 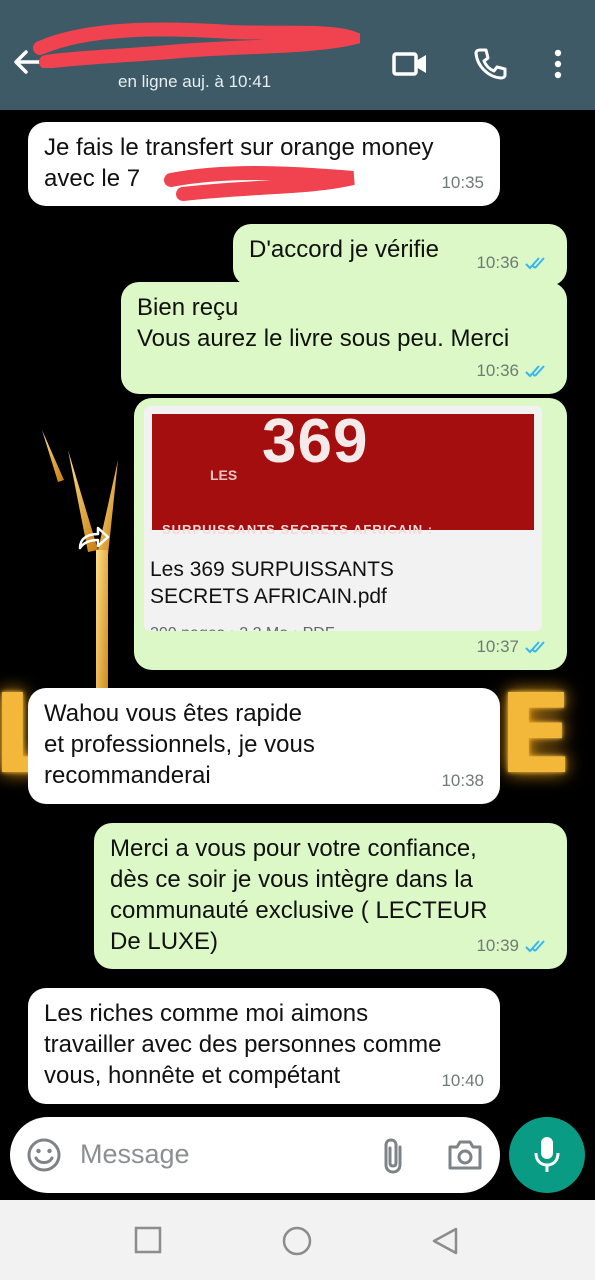 I want to click on message-time: 10:40, so click(x=462, y=1080).